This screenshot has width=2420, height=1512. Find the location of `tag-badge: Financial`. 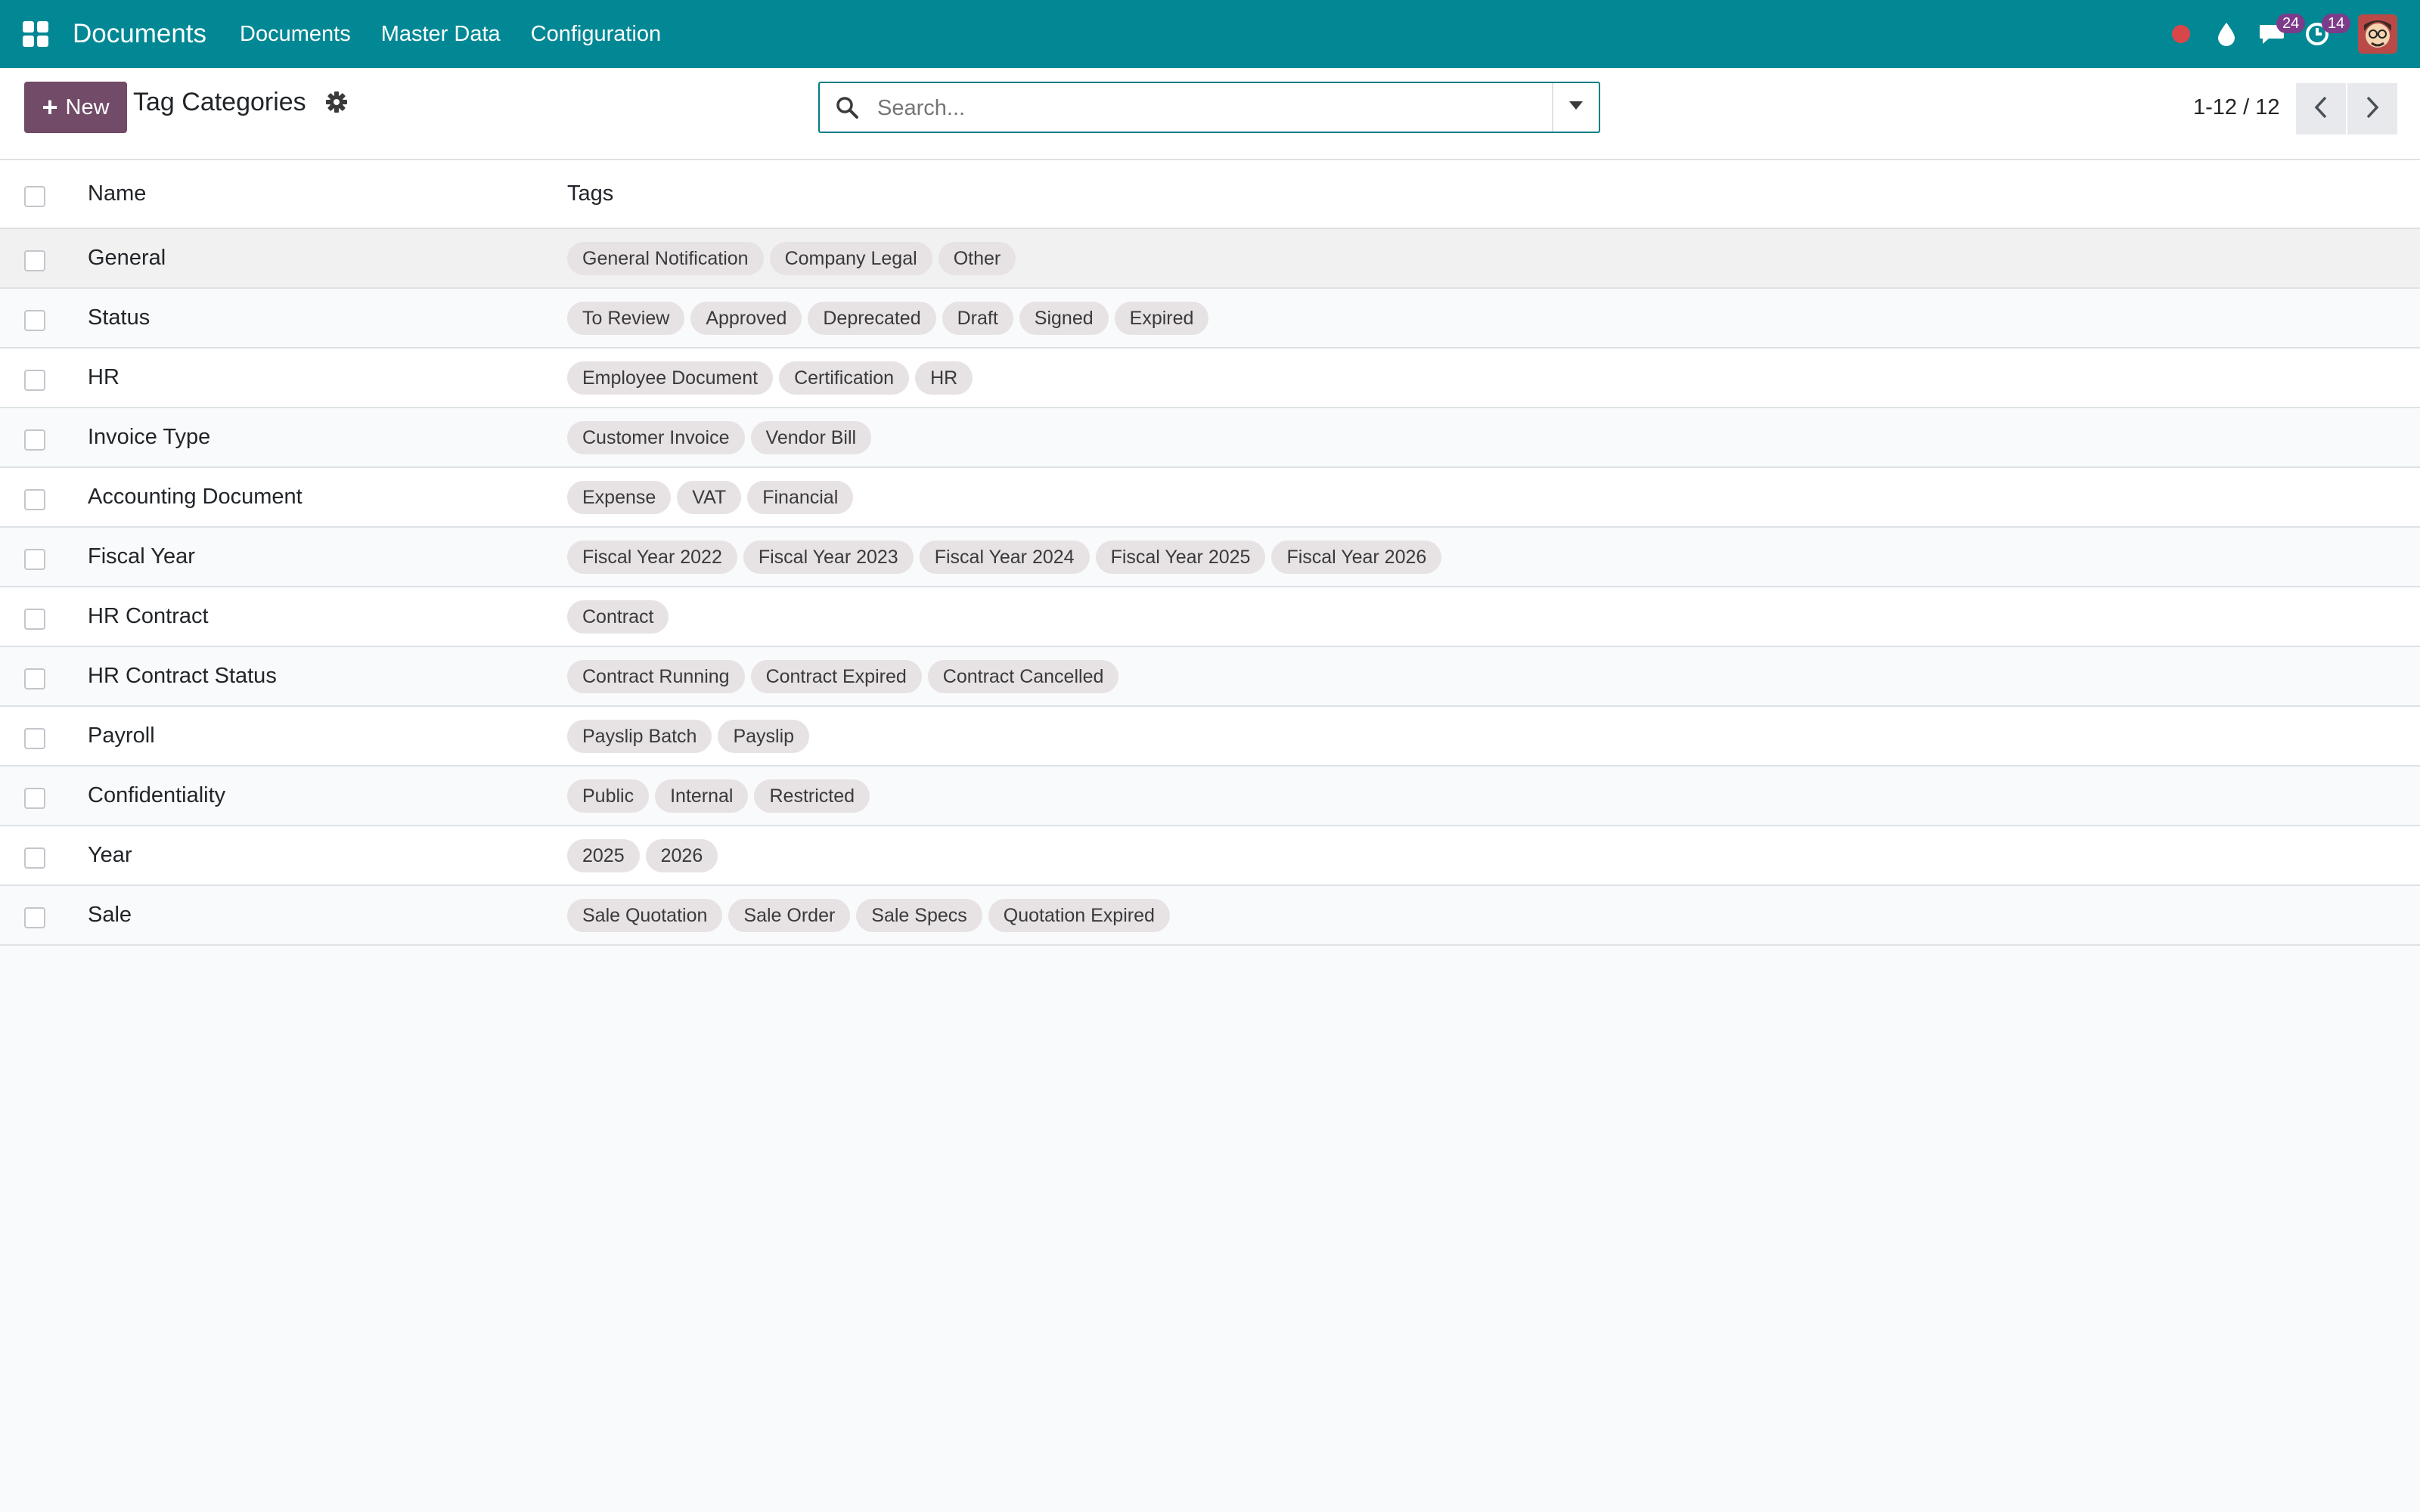

tag-badge: Financial is located at coordinates (800, 497).